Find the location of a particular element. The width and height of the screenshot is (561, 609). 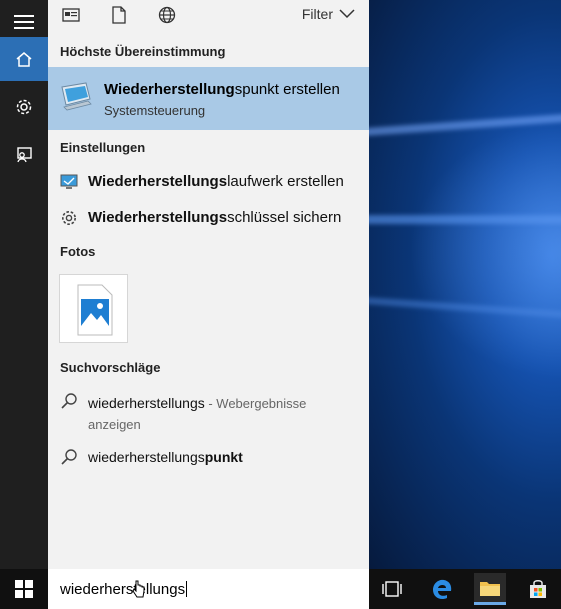

store-bag-icon is located at coordinates (538, 589).